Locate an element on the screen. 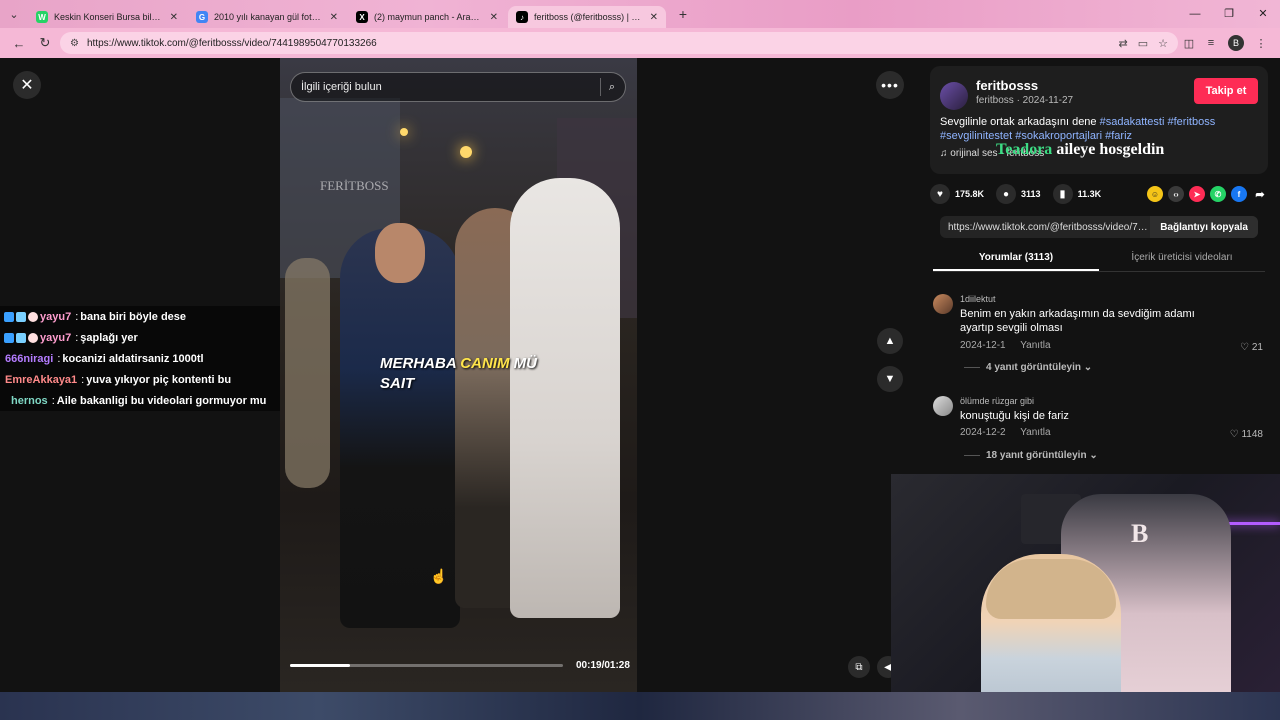 Image resolution: width=1280 pixels, height=720 pixels. facebook-share-icon: f is located at coordinates (1239, 194).